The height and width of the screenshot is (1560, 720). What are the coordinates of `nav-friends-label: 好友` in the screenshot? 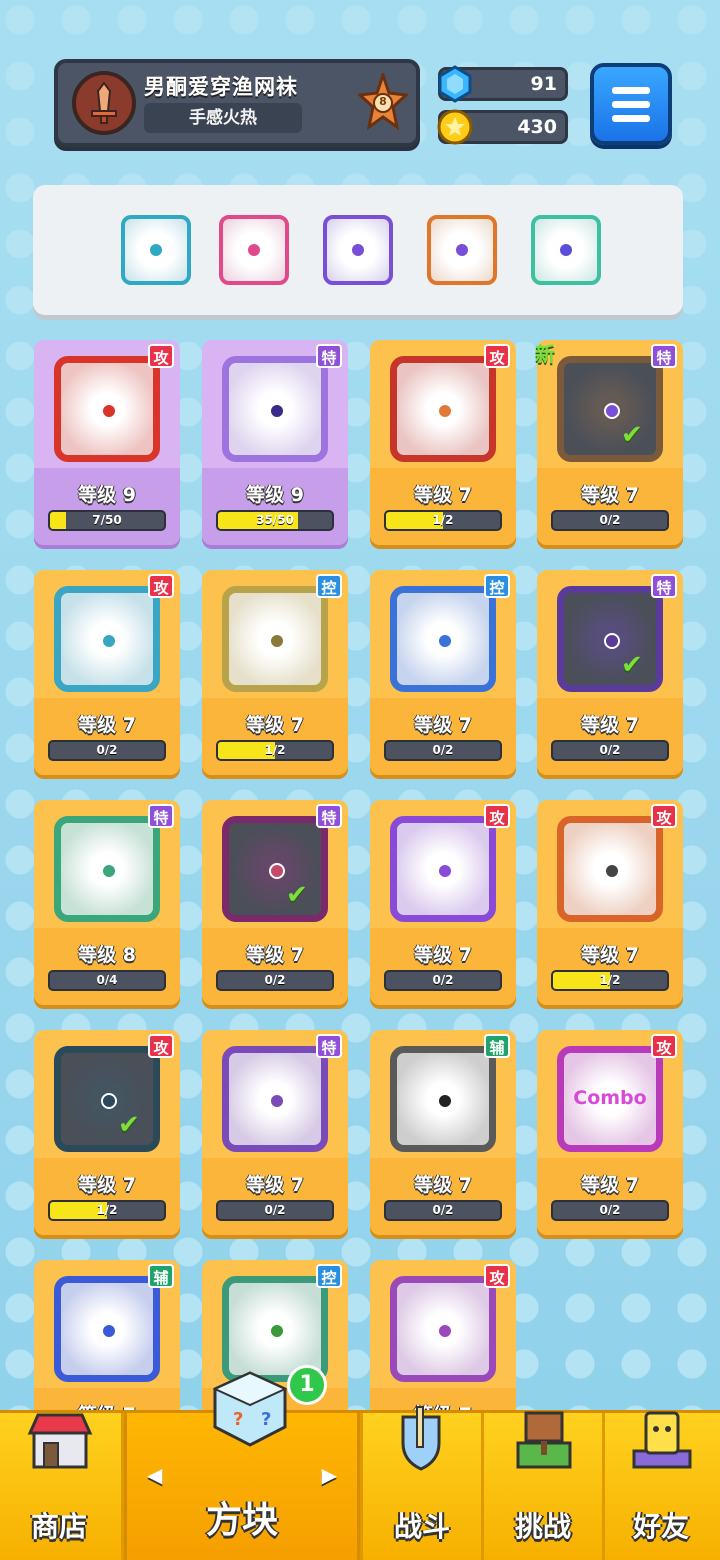 It's located at (660, 1526).